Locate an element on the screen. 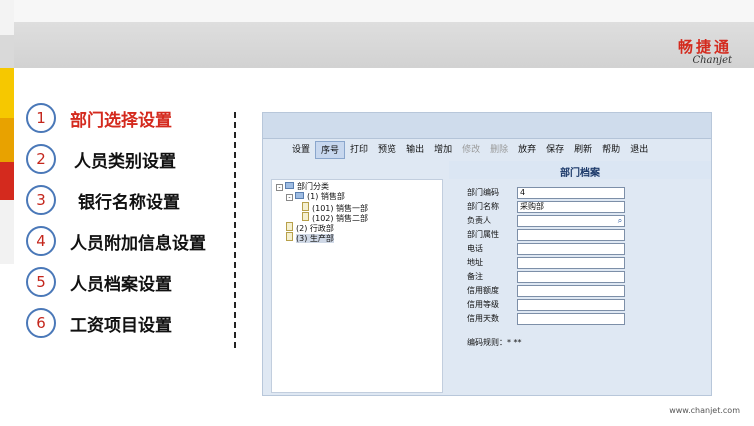  tree-node: (2) 行政部 is located at coordinates (310, 227).